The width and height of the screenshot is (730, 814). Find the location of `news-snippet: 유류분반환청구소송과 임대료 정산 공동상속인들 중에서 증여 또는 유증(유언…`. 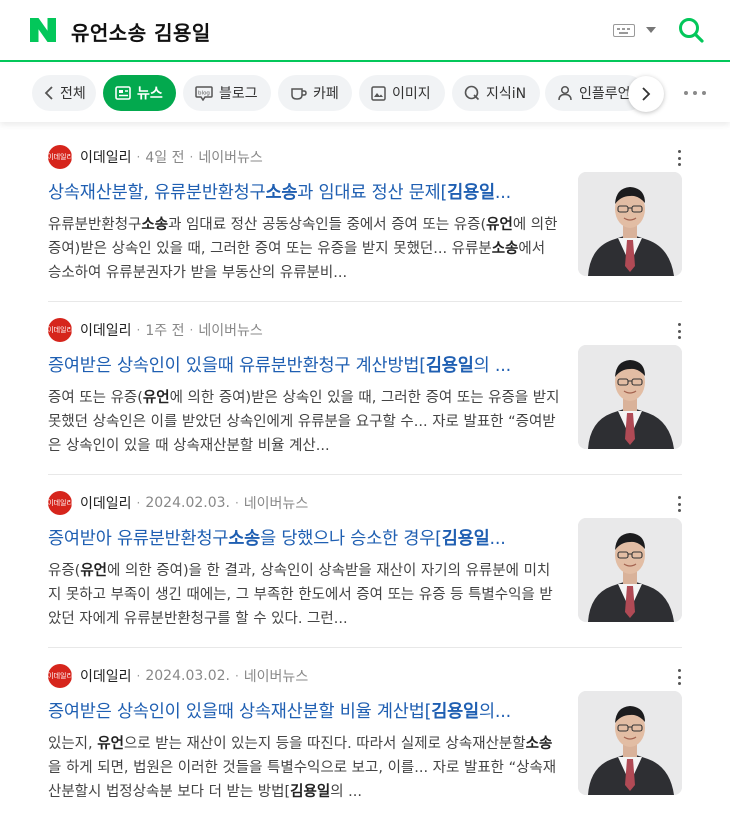

news-snippet: 유류분반환청구소송과 임대료 정산 공동상속인들 중에서 증여 또는 유증(유언… is located at coordinates (305, 249).